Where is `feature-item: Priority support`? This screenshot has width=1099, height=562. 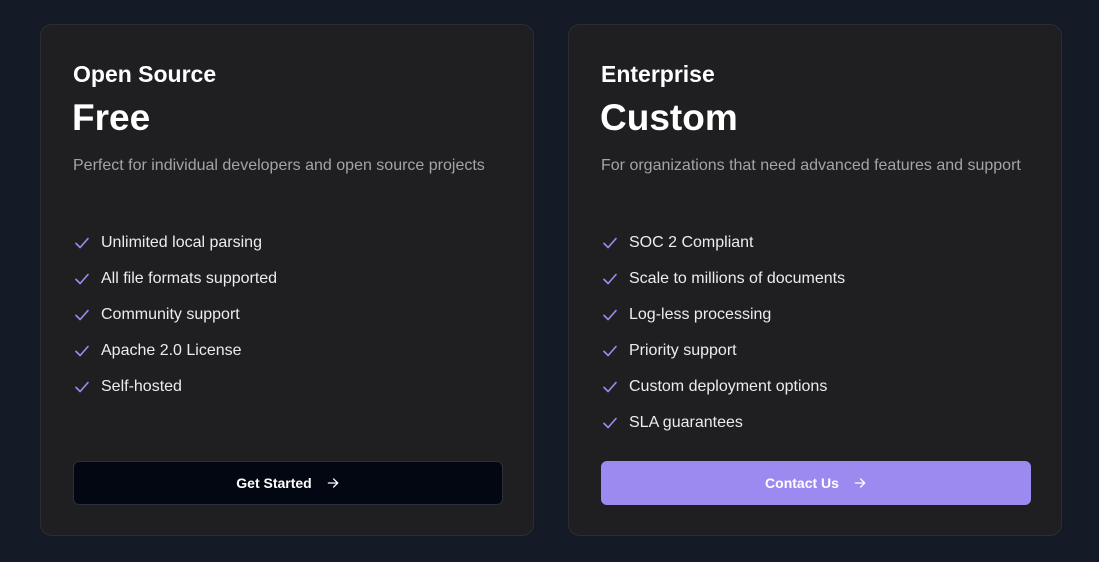
feature-item: Priority support is located at coordinates (723, 351).